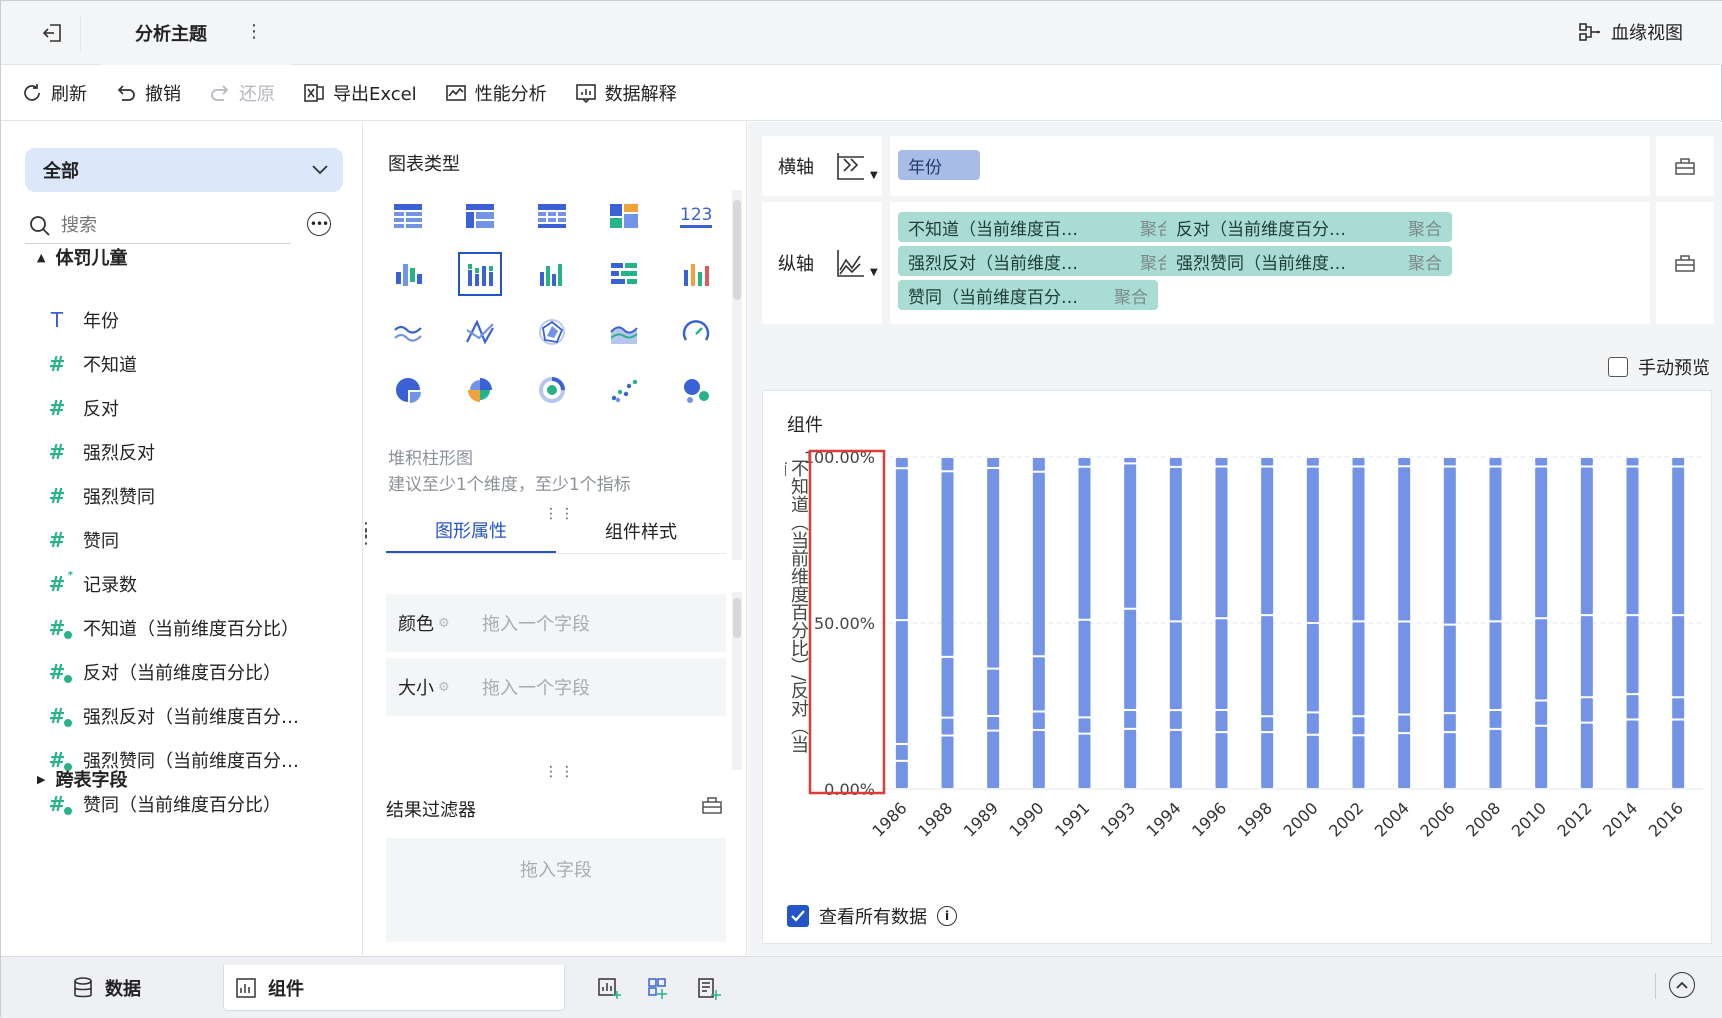 This screenshot has height=1018, width=1722. I want to click on y-axis-field-pill: 强烈反对（当前维度… 聚合, so click(1041, 261).